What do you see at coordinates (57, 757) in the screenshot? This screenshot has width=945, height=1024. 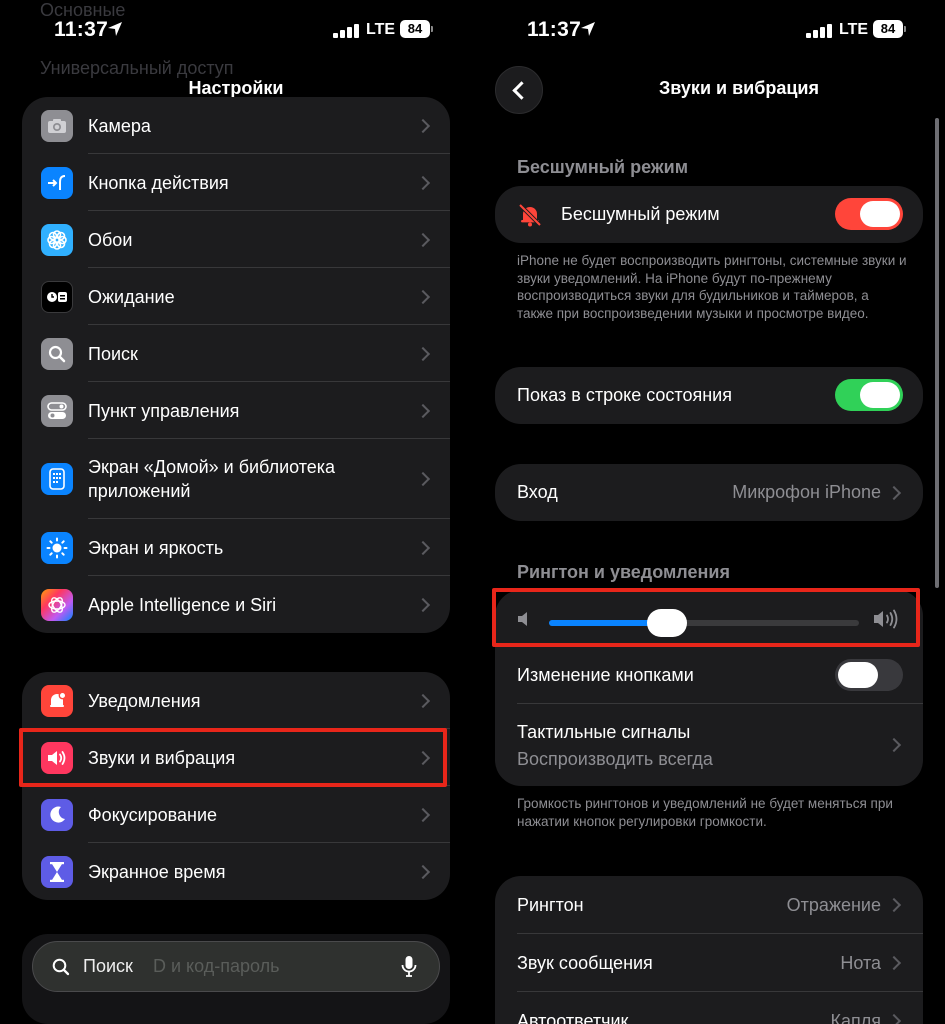 I see `speaker-icon` at bounding box center [57, 757].